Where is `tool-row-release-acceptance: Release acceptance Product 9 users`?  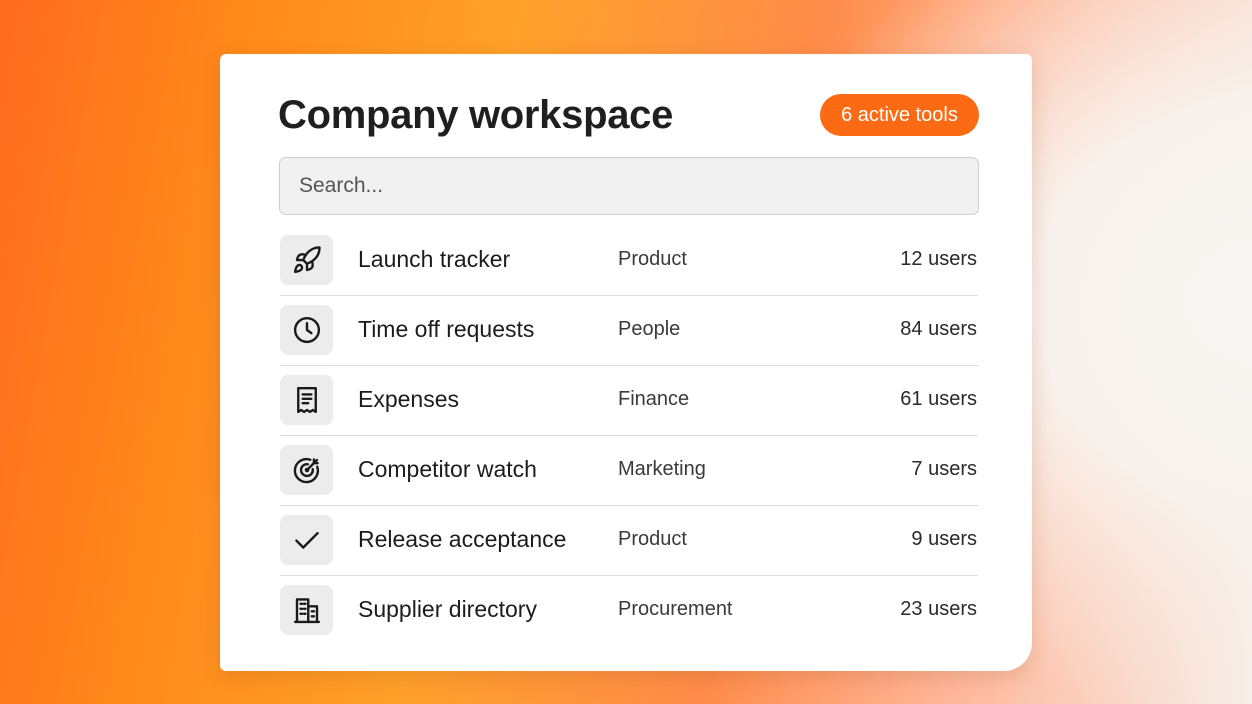
tool-row-release-acceptance: Release acceptance Product 9 users is located at coordinates (629, 541).